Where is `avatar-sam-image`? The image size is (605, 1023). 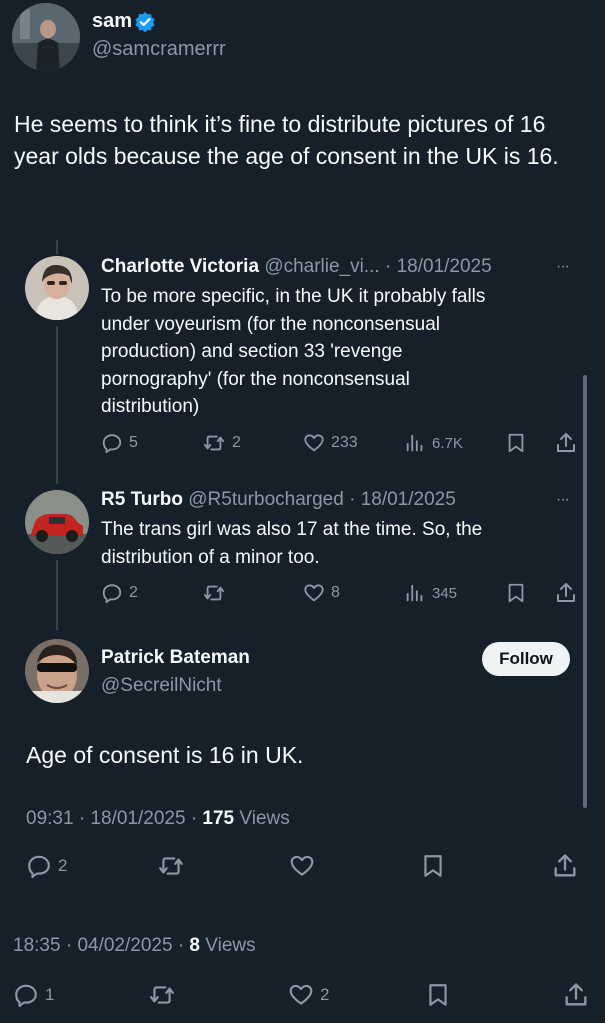
avatar-sam-image is located at coordinates (46, 37).